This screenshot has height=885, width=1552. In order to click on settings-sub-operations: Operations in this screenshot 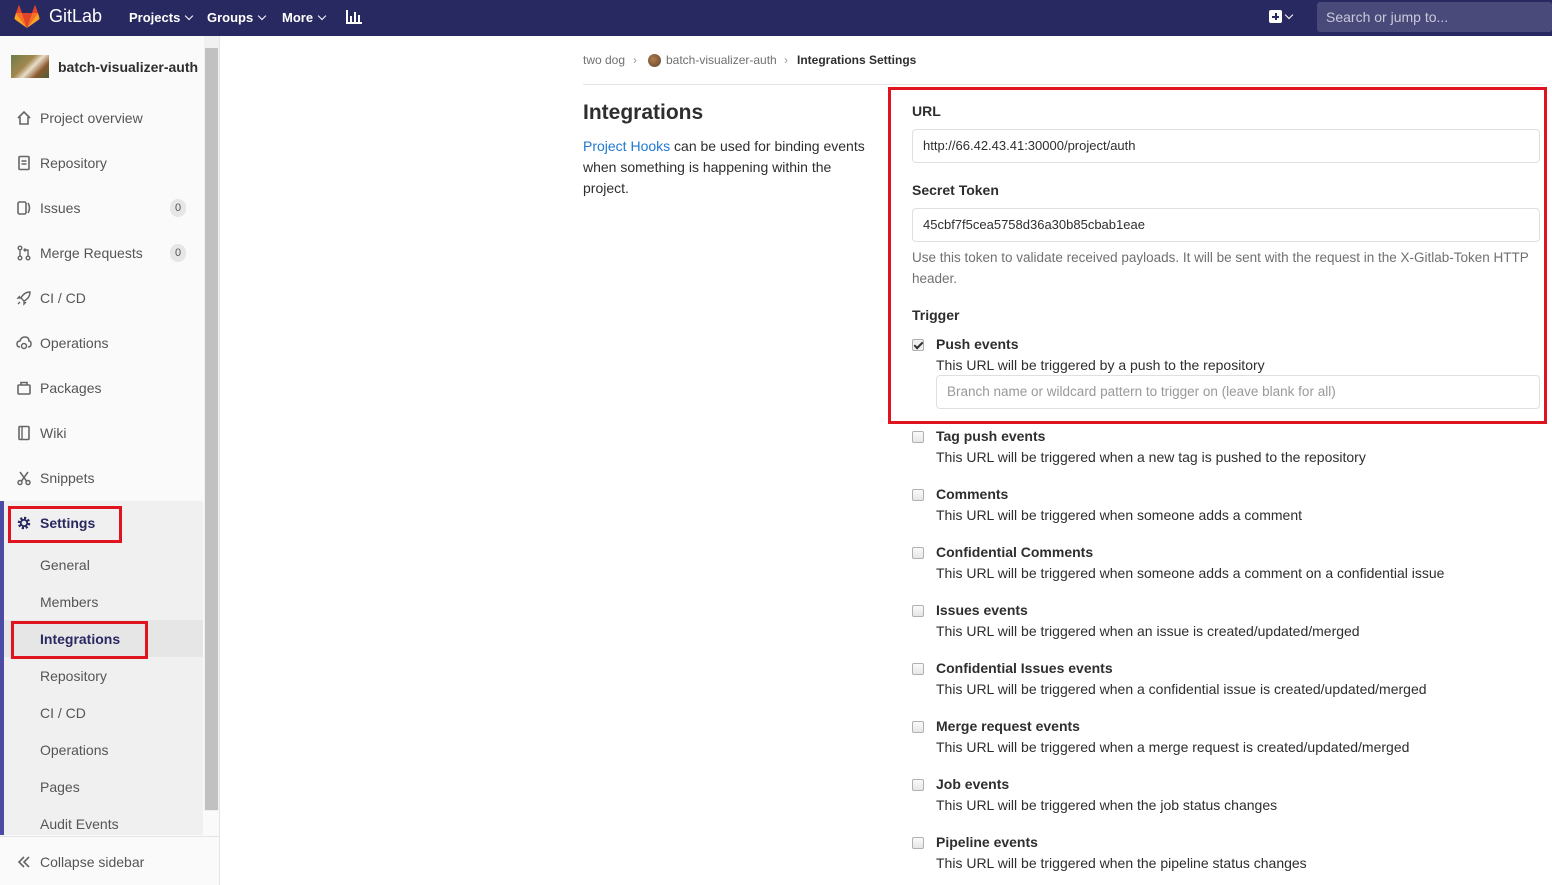, I will do `click(74, 750)`.